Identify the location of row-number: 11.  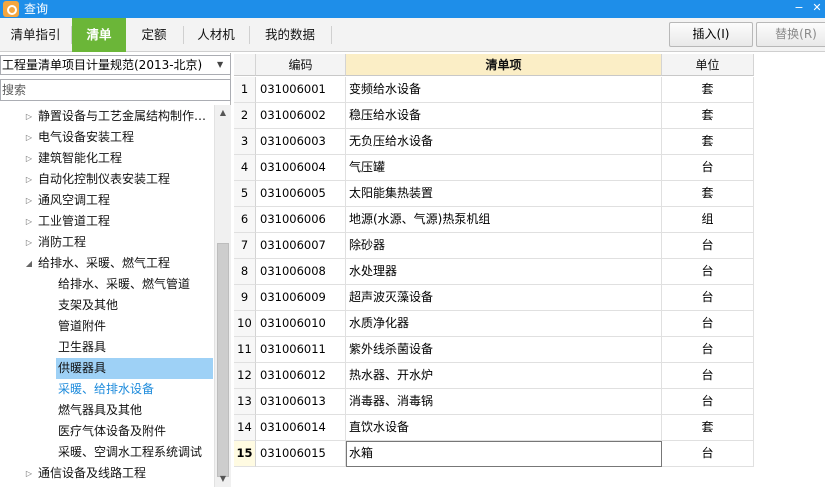
(245, 350).